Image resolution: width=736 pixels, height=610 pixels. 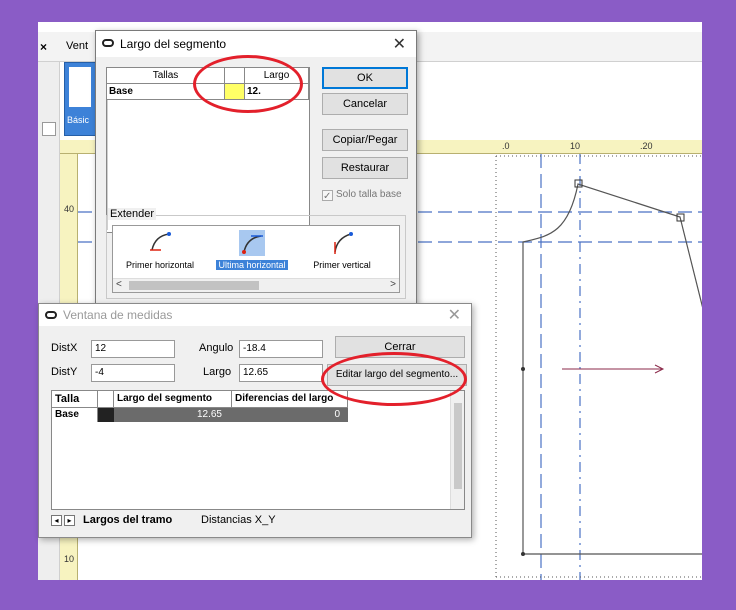 I want to click on column-header-length-difference: Diferencias del largo, so click(x=290, y=399).